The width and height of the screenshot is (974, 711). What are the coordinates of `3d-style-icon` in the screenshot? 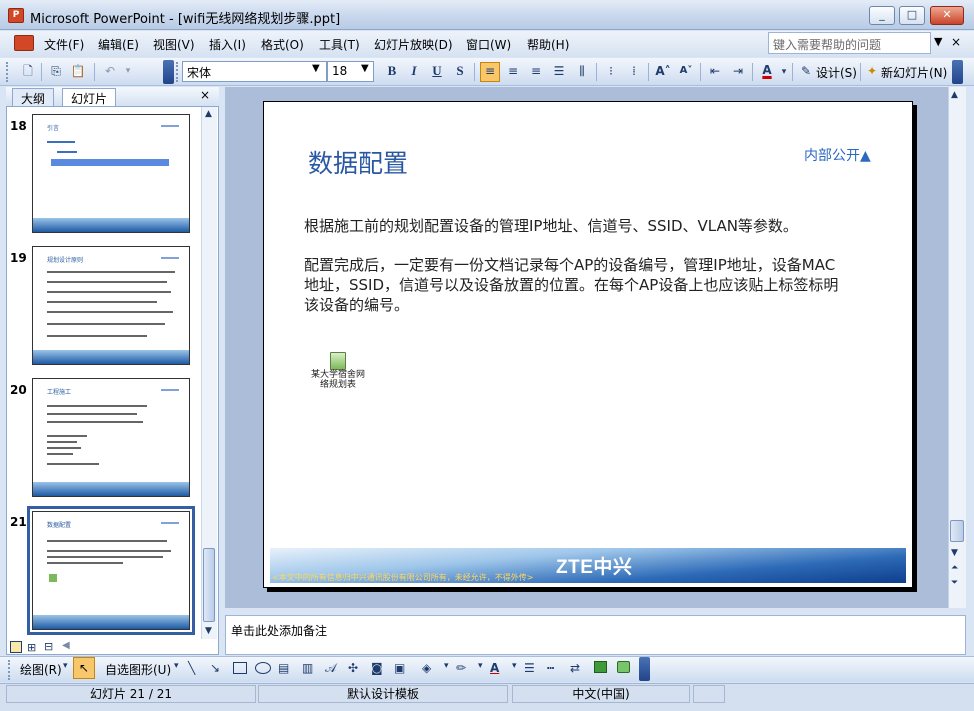 It's located at (623, 667).